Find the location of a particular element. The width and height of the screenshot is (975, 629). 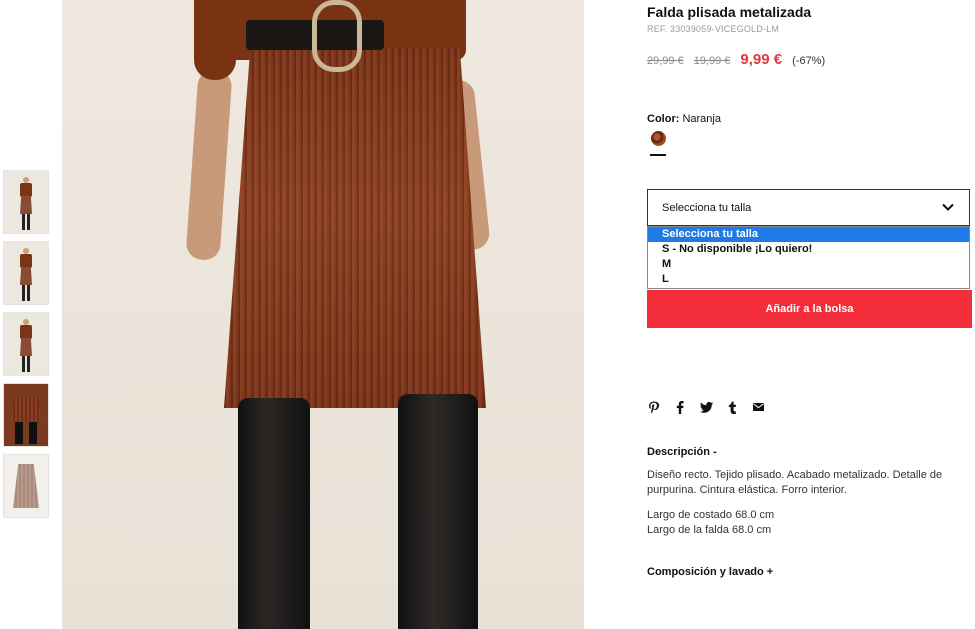

size-select: Selecciona tu talla is located at coordinates (808, 207).